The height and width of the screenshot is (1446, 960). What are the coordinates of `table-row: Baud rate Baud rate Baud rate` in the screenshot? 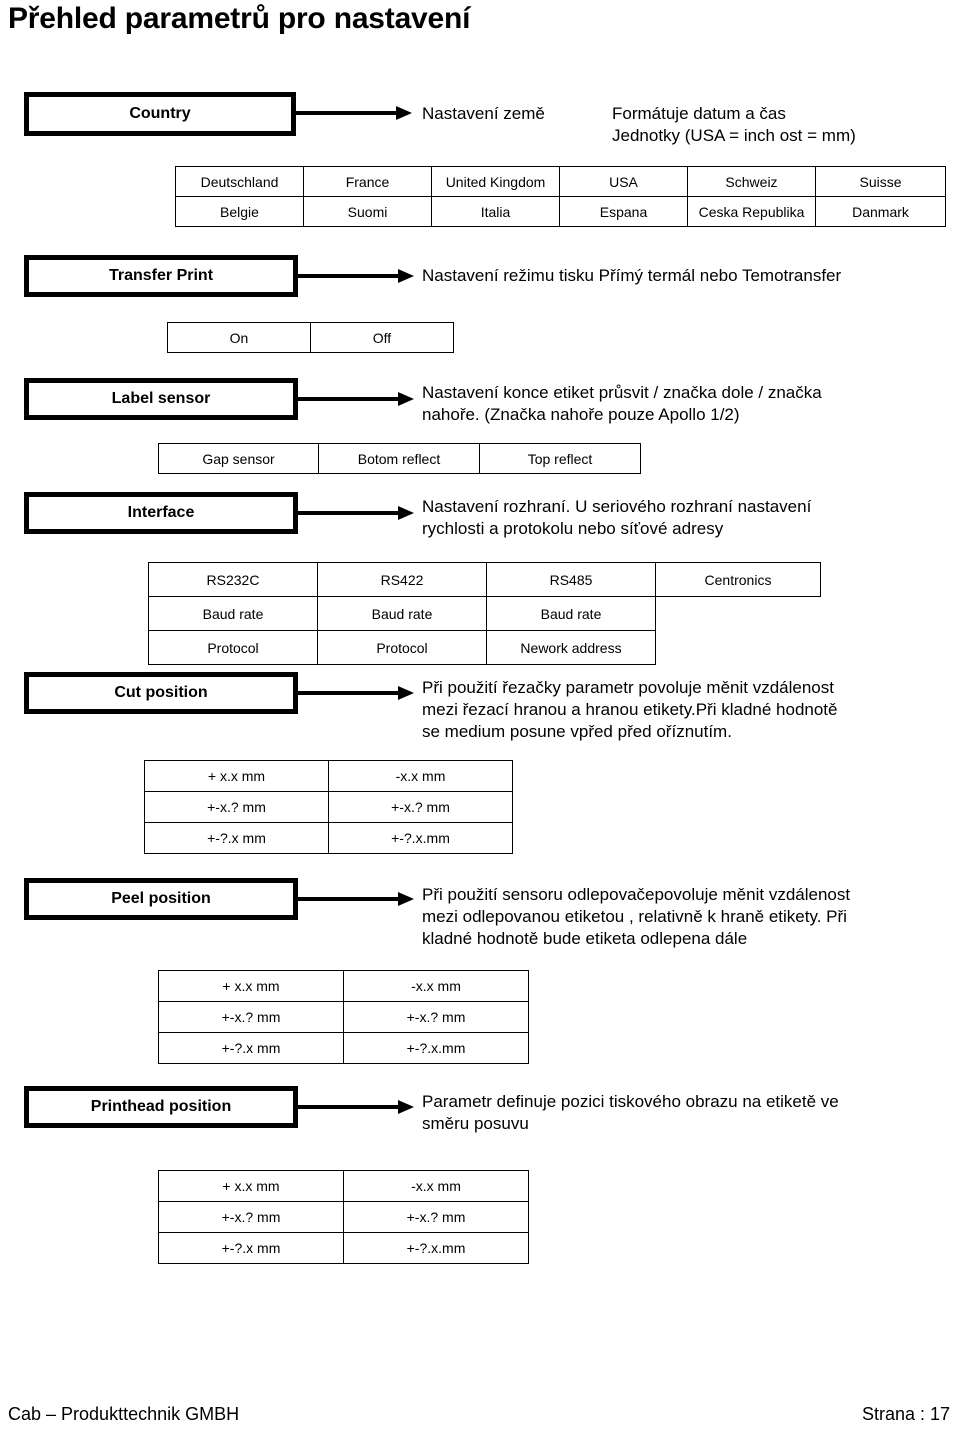 It's located at (484, 613).